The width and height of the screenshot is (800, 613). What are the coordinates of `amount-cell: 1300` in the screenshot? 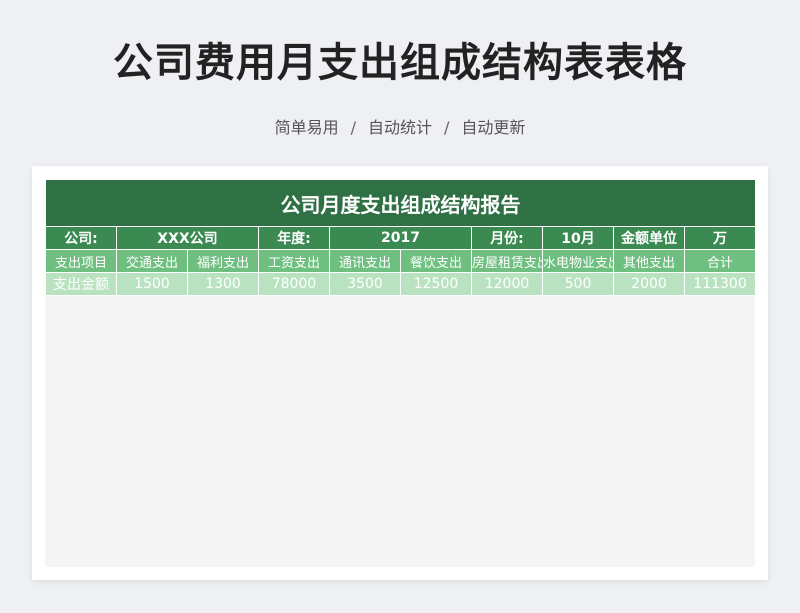 It's located at (223, 284).